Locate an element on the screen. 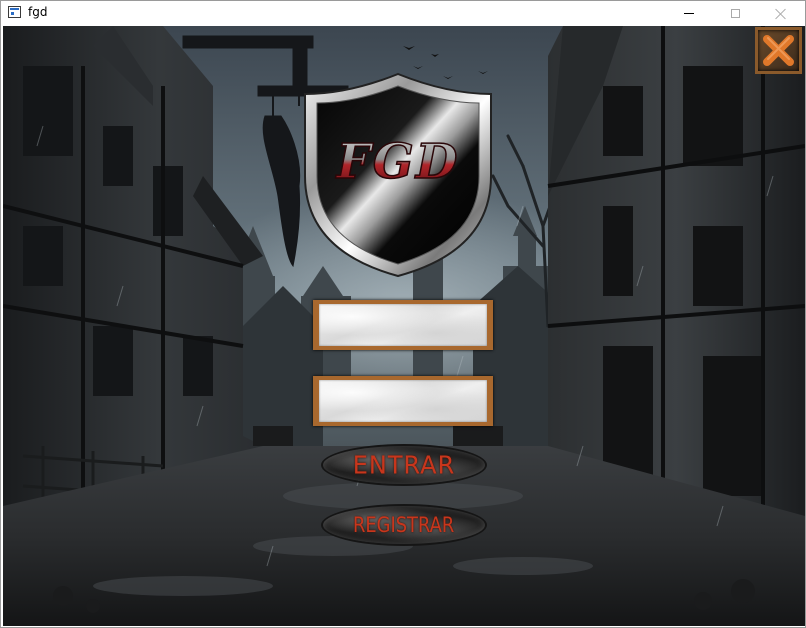 Image resolution: width=806 pixels, height=628 pixels. registrar-button: REGISTRAR is located at coordinates (404, 525).